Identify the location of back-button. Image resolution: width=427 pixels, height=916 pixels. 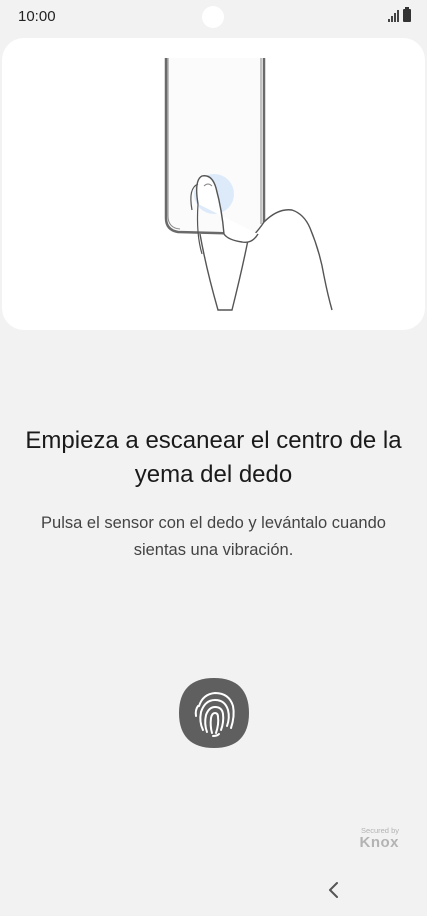
(334, 890).